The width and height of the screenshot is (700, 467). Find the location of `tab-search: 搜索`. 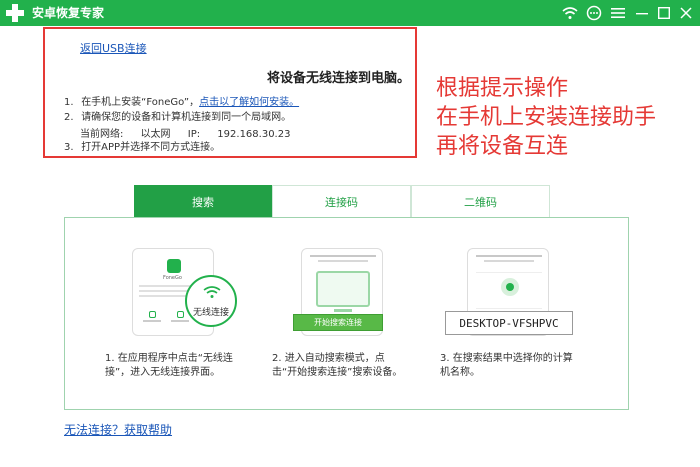

tab-search: 搜索 is located at coordinates (203, 201).